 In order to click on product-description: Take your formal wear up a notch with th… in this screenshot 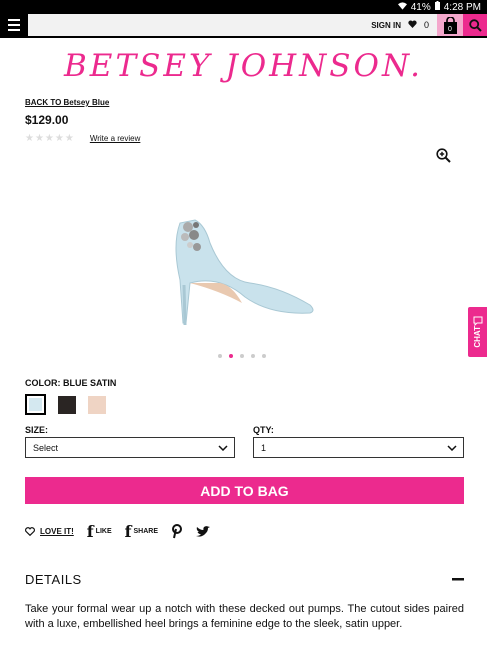, I will do `click(244, 616)`.